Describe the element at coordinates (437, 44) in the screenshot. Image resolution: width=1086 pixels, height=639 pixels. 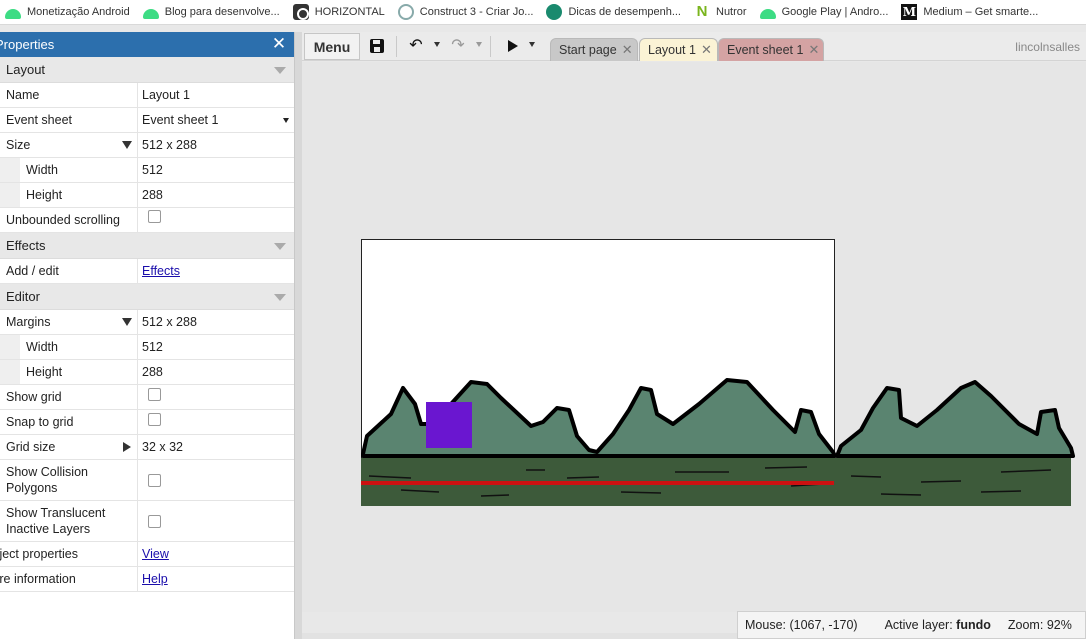
I see `undo-dropdown-icon` at that location.